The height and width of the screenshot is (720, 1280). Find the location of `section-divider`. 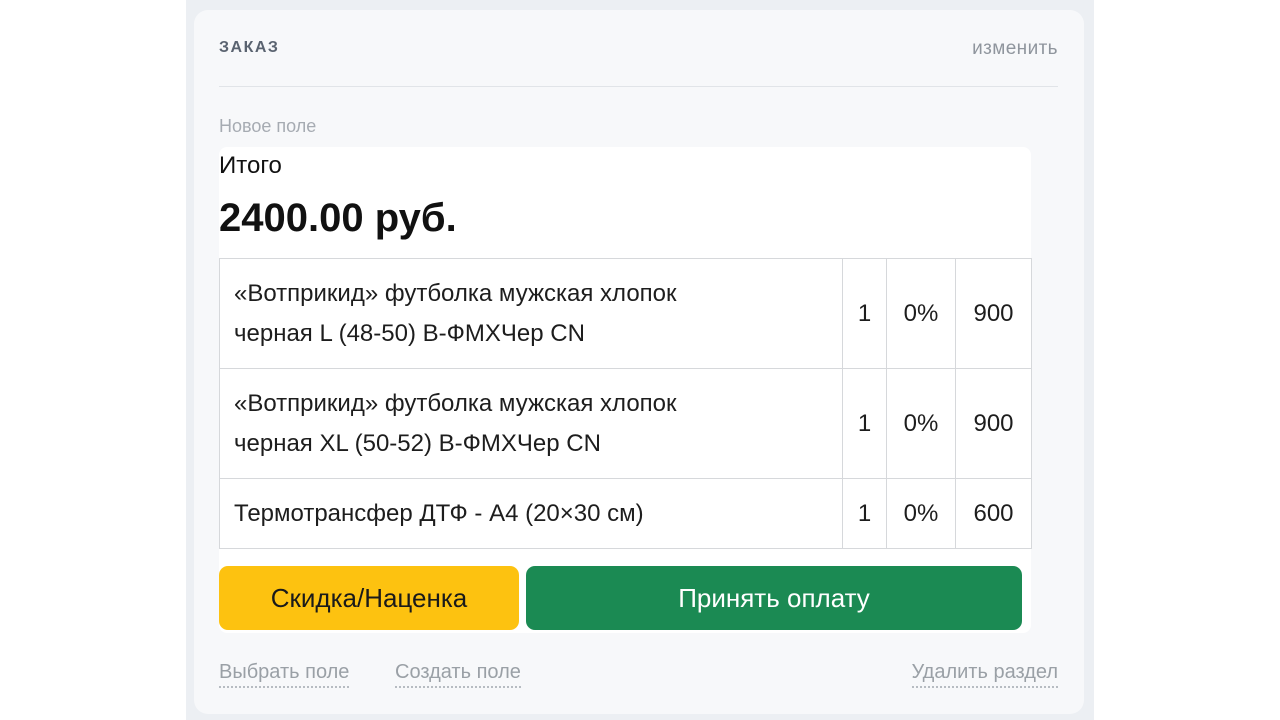

section-divider is located at coordinates (638, 86).